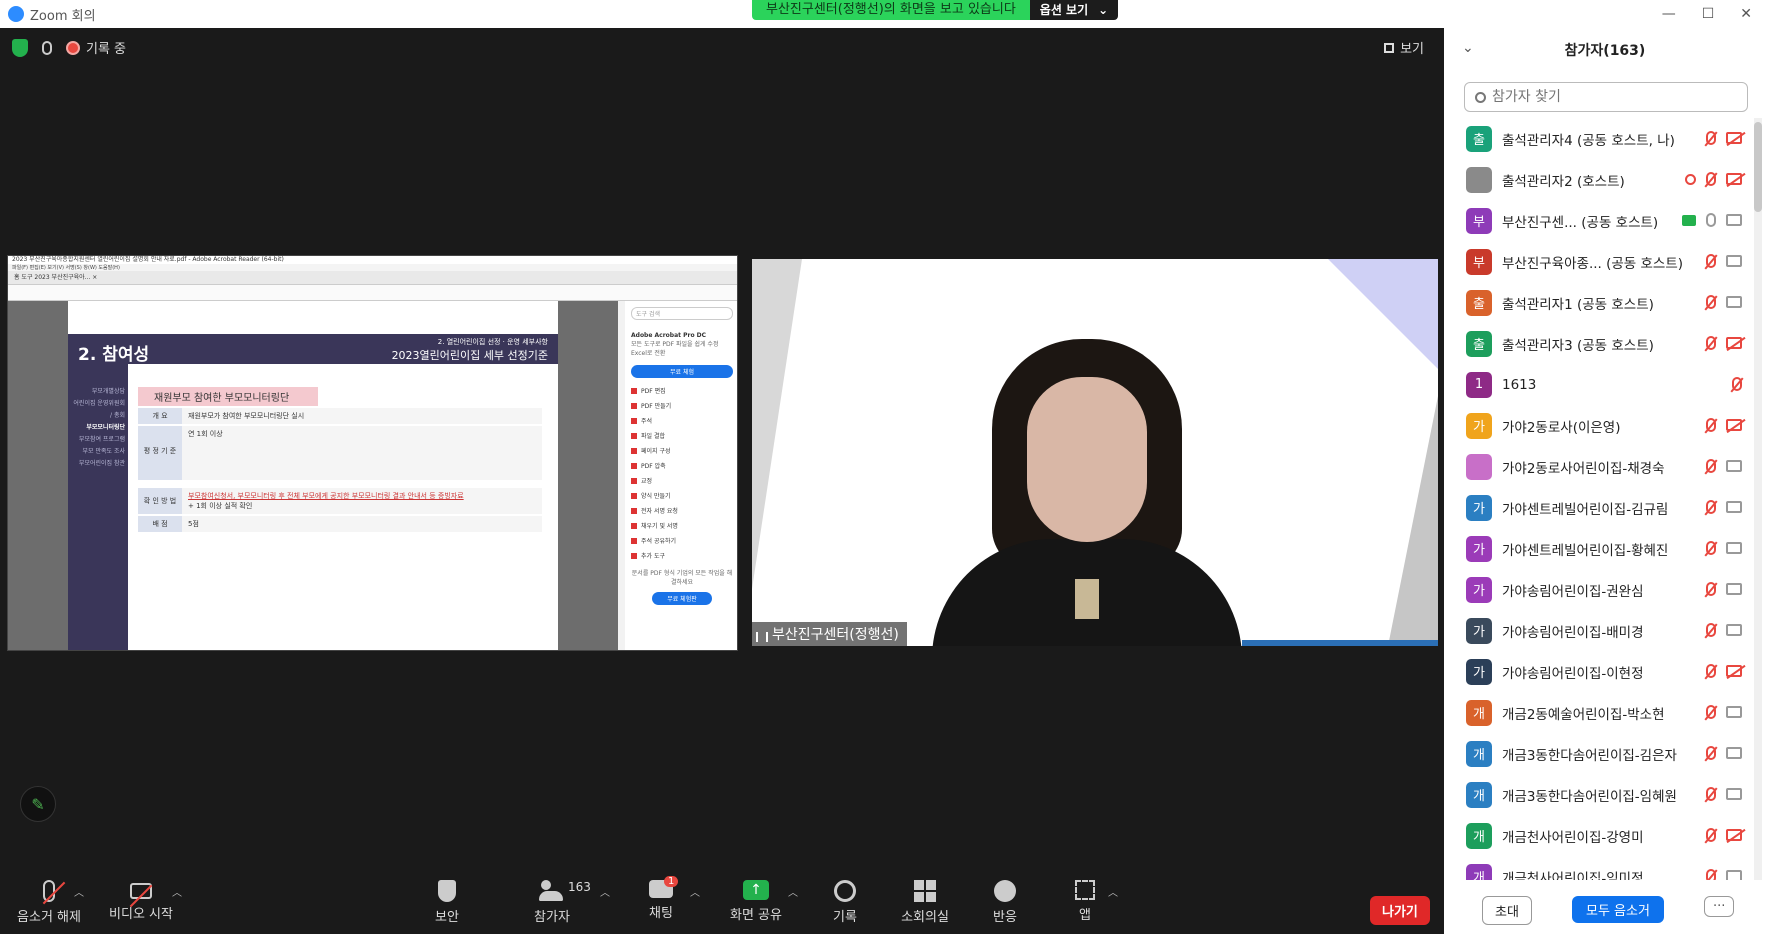 This screenshot has width=1766, height=934. I want to click on participant-row: 개 개금천사어린이집-임미정, so click(1597, 868).